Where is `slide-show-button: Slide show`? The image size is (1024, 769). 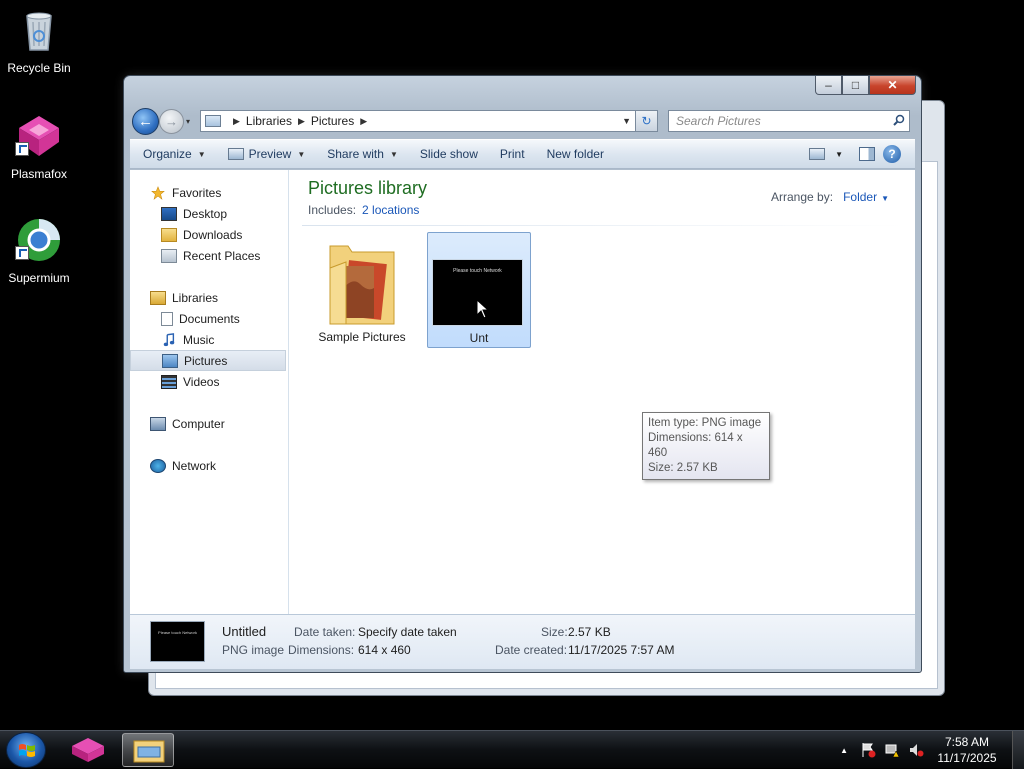 slide-show-button: Slide show is located at coordinates (449, 154).